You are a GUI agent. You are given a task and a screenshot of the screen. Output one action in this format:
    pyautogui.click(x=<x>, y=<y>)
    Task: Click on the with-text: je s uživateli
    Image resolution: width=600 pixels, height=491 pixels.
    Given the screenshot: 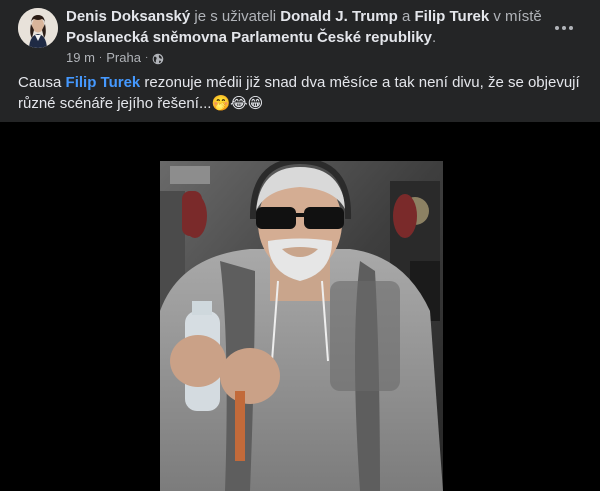 What is the action you would take?
    pyautogui.click(x=235, y=16)
    